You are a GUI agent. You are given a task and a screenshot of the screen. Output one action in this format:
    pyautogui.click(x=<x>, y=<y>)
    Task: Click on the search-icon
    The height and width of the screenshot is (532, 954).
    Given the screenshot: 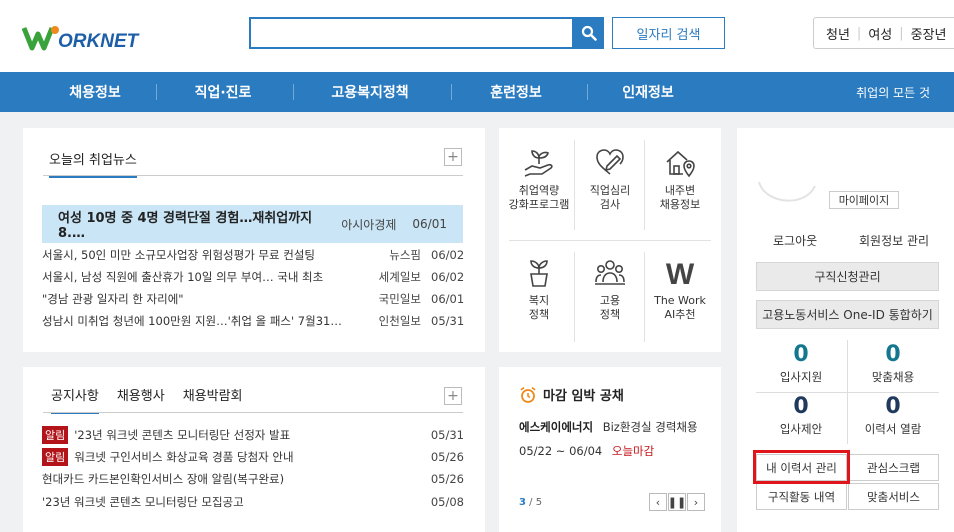 What is the action you would take?
    pyautogui.click(x=589, y=33)
    